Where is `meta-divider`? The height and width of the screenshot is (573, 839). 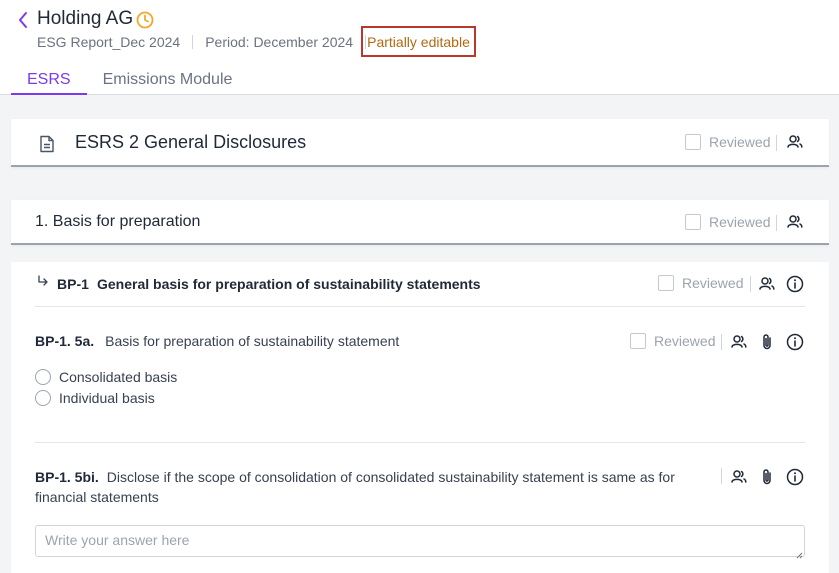
meta-divider is located at coordinates (193, 42).